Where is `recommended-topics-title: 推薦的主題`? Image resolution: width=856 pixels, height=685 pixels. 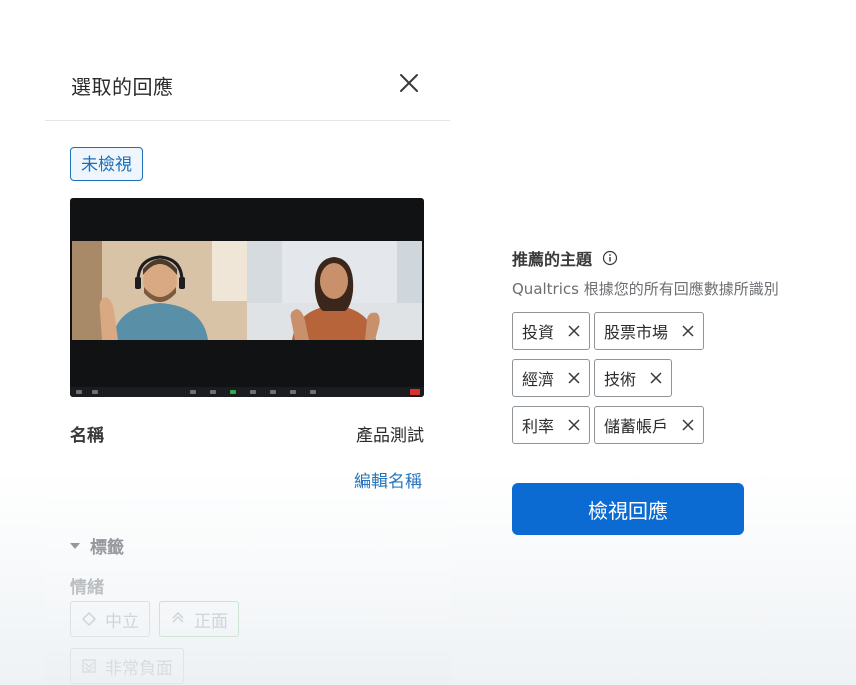
recommended-topics-title: 推薦的主題 is located at coordinates (565, 258).